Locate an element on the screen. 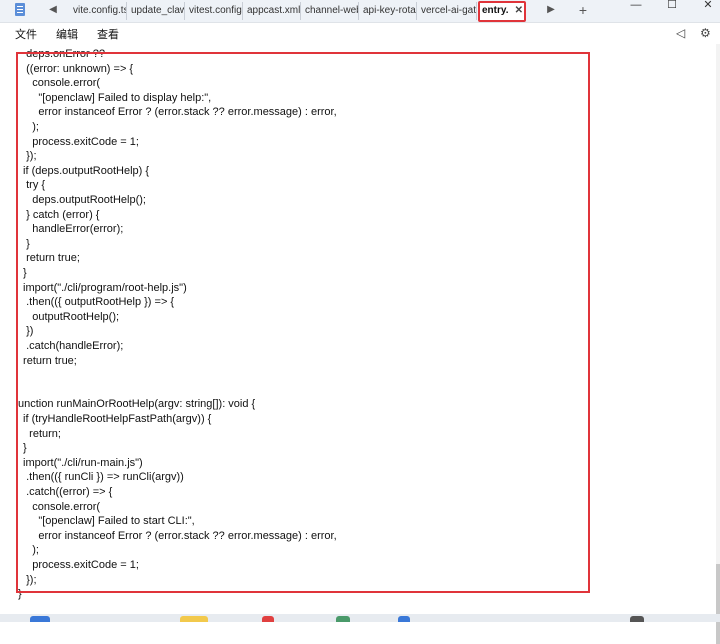 Image resolution: width=720 pixels, height=644 pixels. code-line: handleError(error); is located at coordinates (71, 229).